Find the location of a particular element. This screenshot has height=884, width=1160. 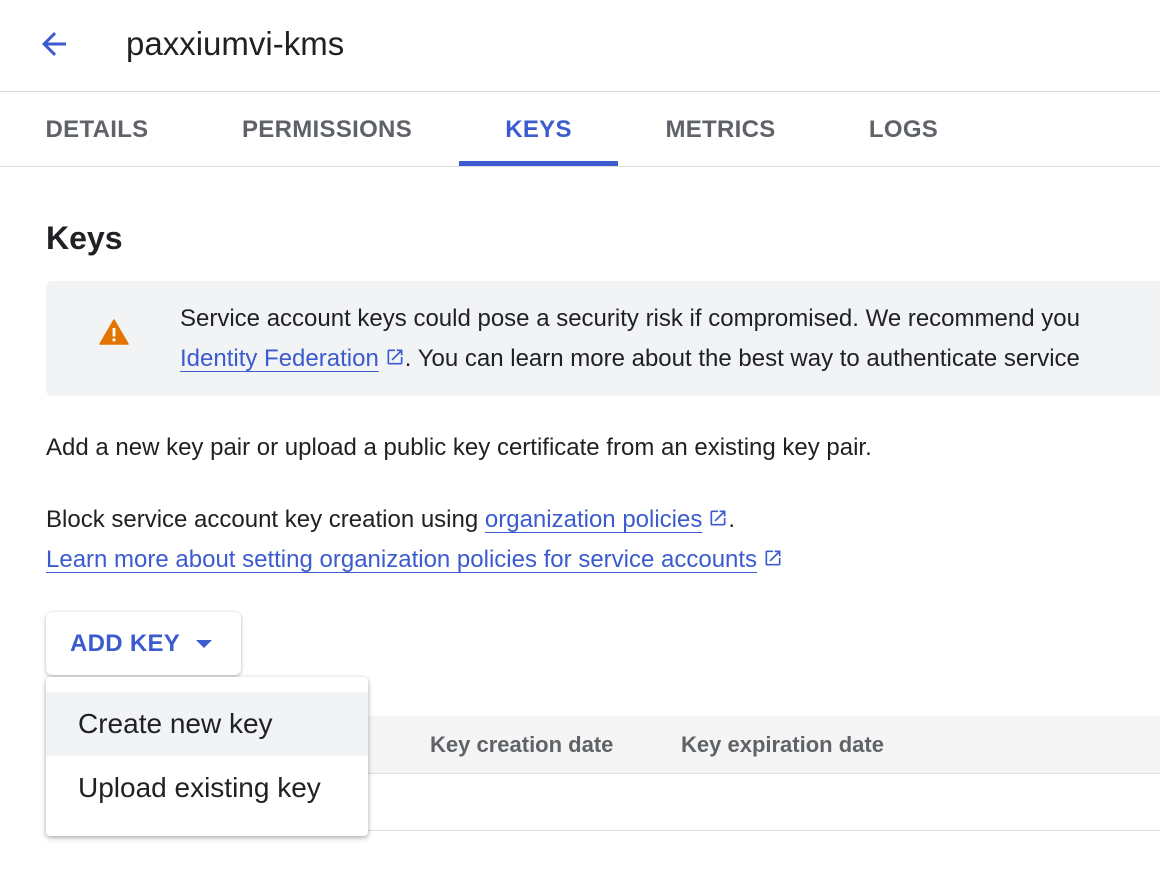

tab-metrics: METRICS is located at coordinates (720, 129).